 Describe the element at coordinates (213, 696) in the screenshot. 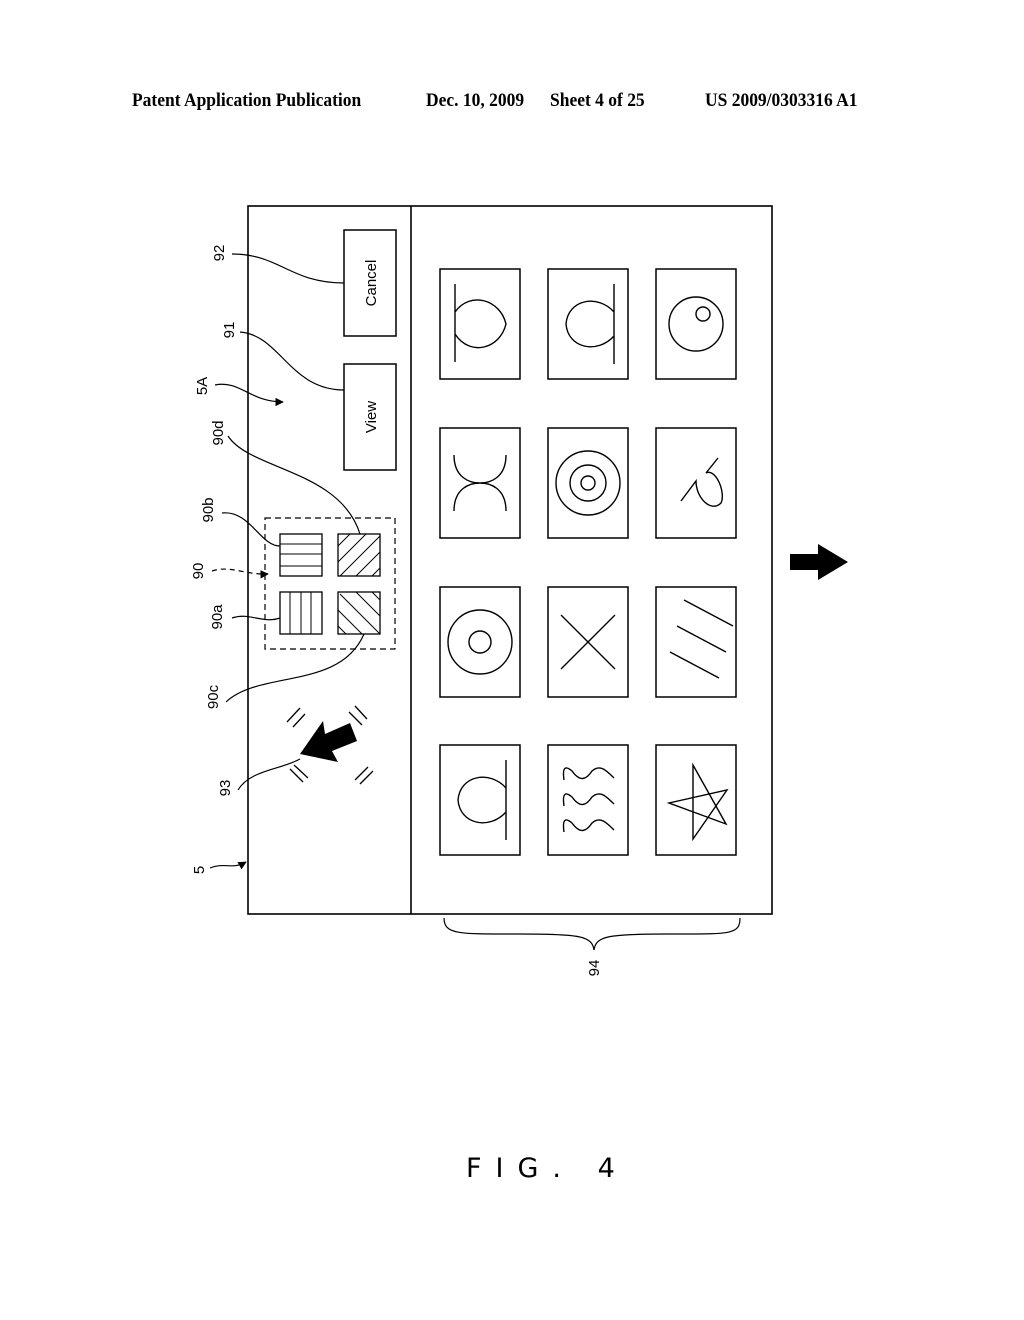

I see `ref-90c: 90c` at that location.